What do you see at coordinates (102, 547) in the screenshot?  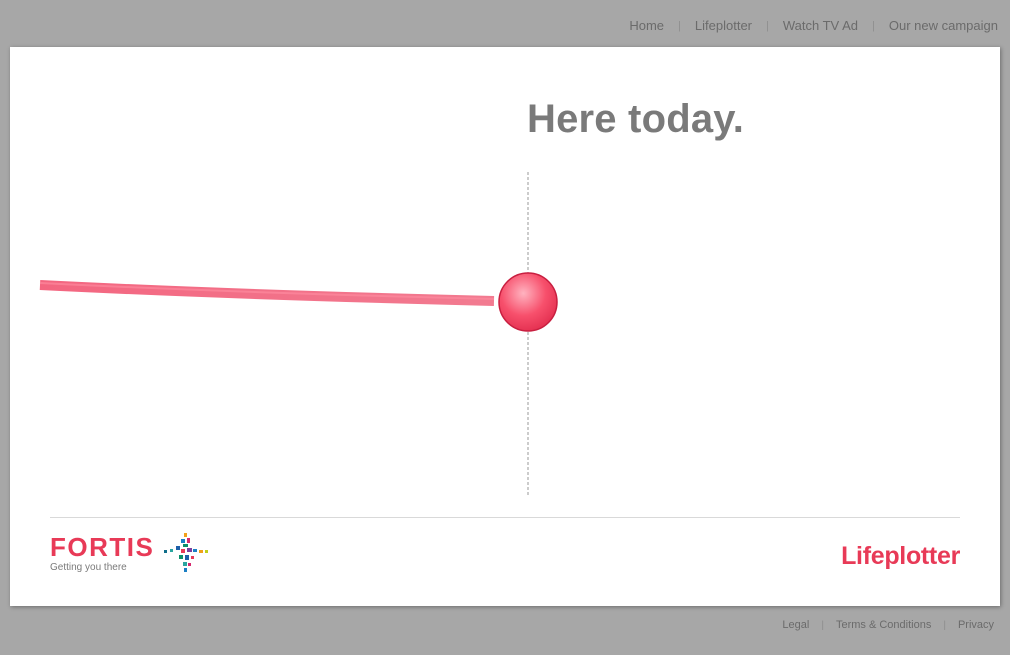 I see `brand-name: FORTIS` at bounding box center [102, 547].